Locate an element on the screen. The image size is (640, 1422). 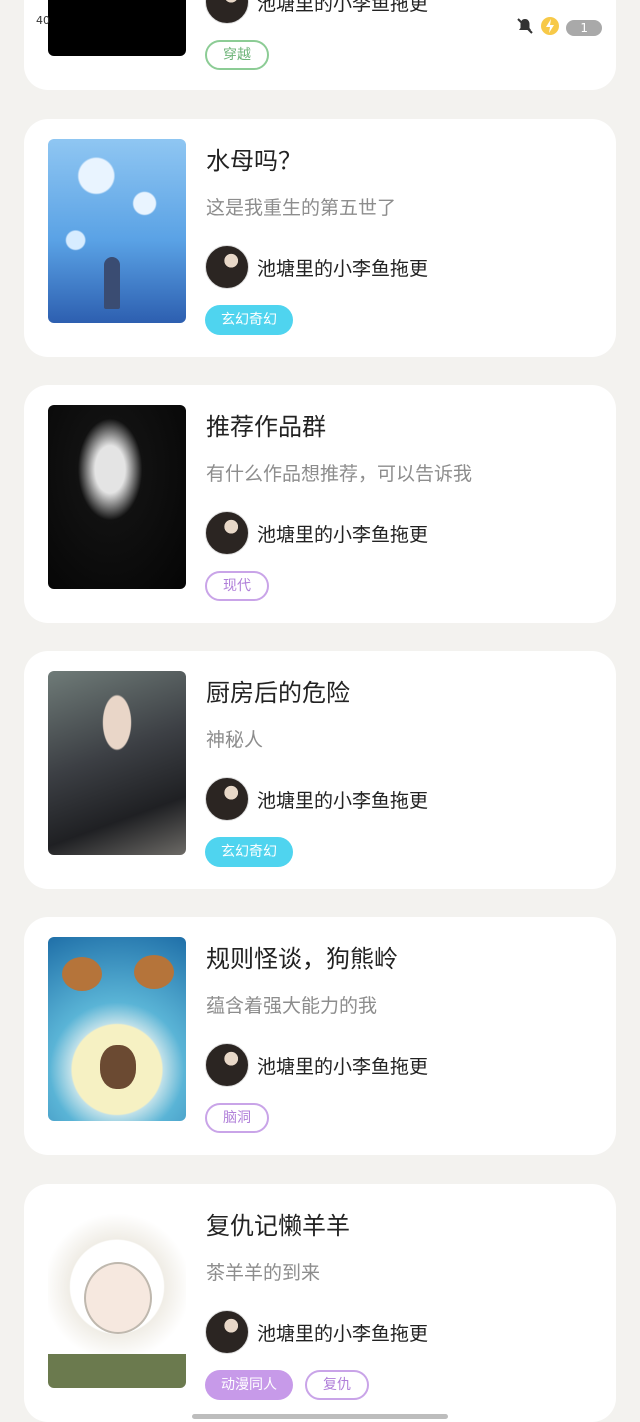
home-indicator is located at coordinates (320, 1416).